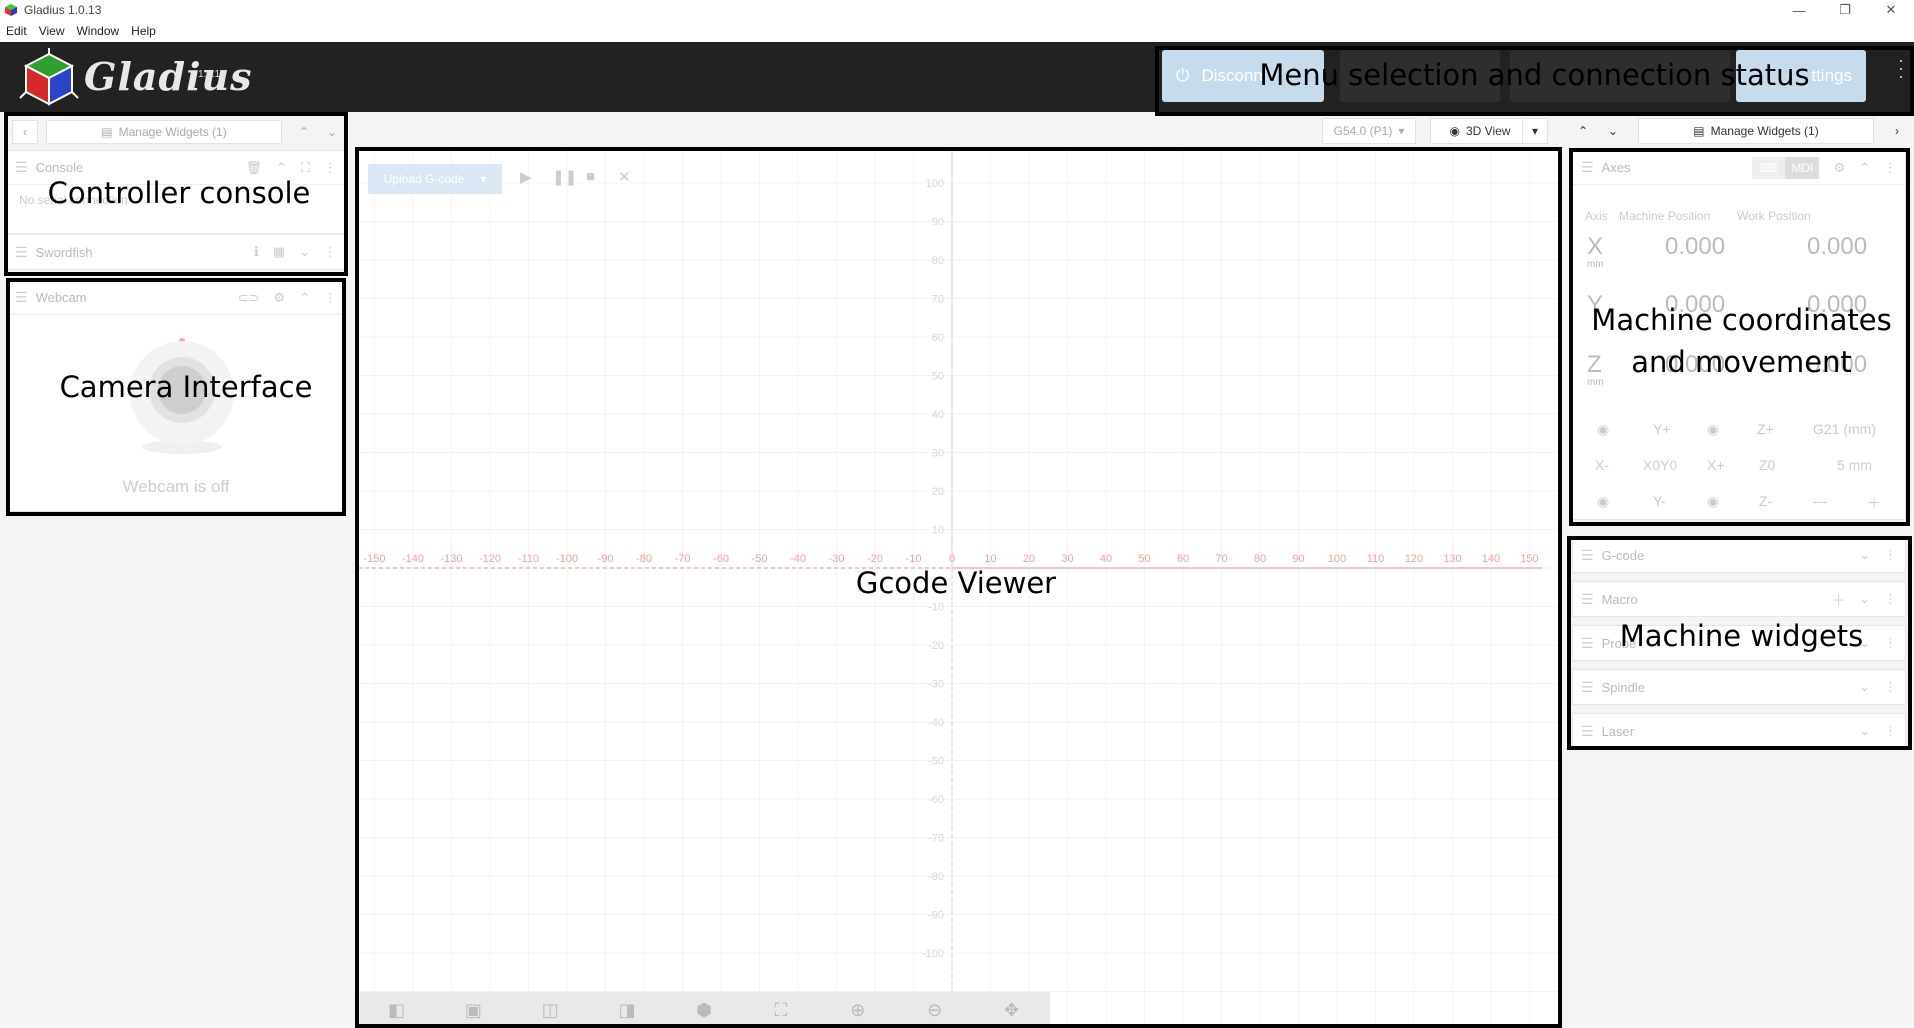  I want to click on viewer-toolbar: ◧ ▣ ◫ ◨ ⬢ ⛶ ⊕ ⊖ ✥, so click(704, 1010).